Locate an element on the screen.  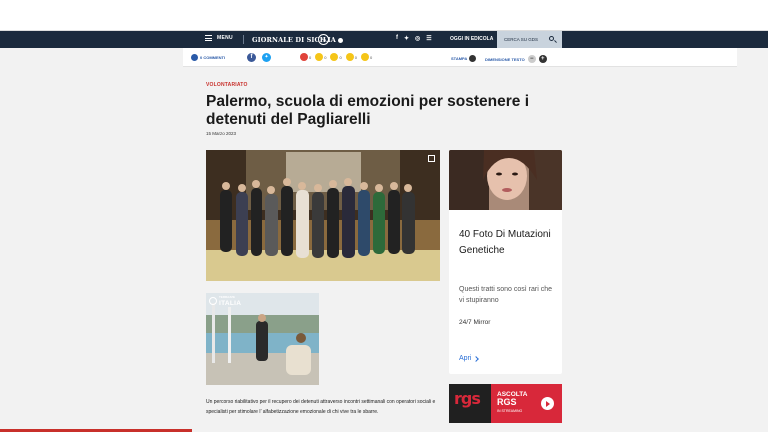
increase-text-icon: + is located at coordinates (542, 59).